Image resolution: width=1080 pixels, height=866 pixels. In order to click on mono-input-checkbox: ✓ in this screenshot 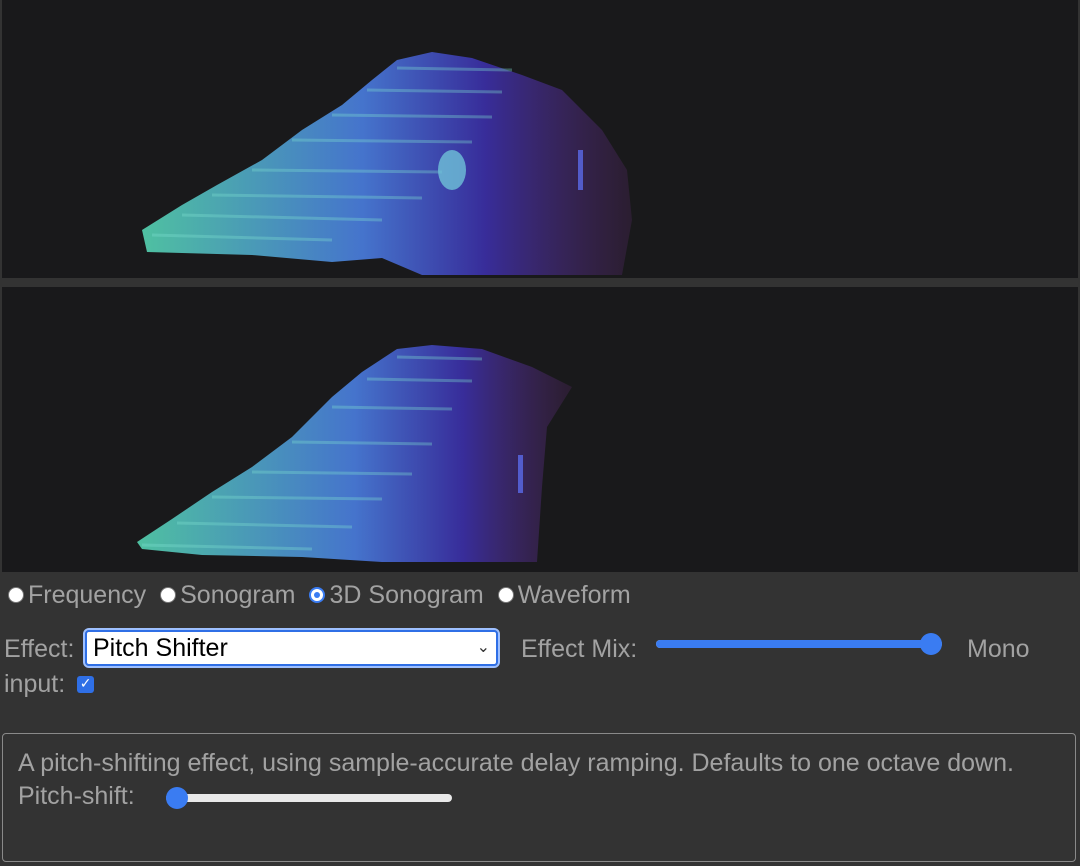, I will do `click(86, 684)`.